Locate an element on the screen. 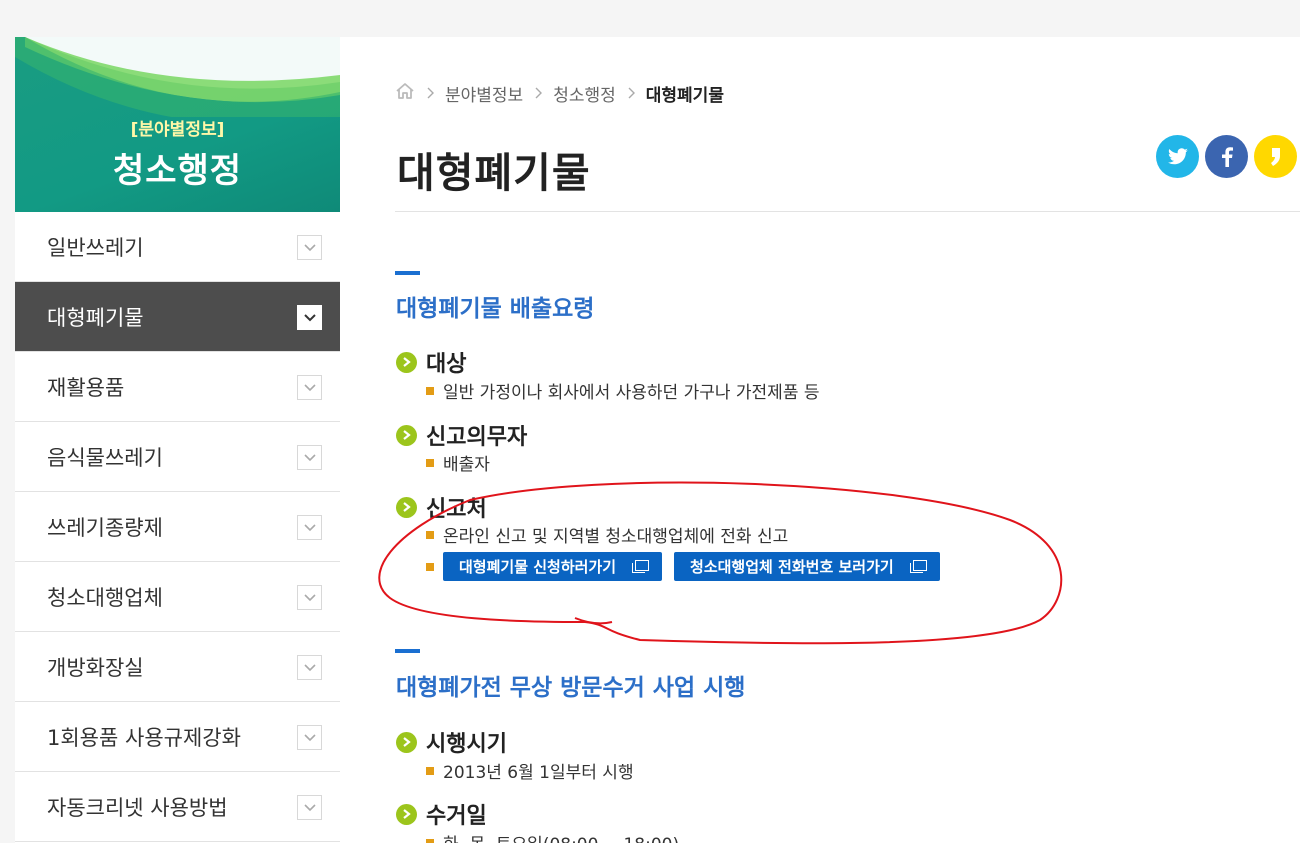 The height and width of the screenshot is (843, 1300). sidebar-item-label: 개방화장실 is located at coordinates (95, 667).